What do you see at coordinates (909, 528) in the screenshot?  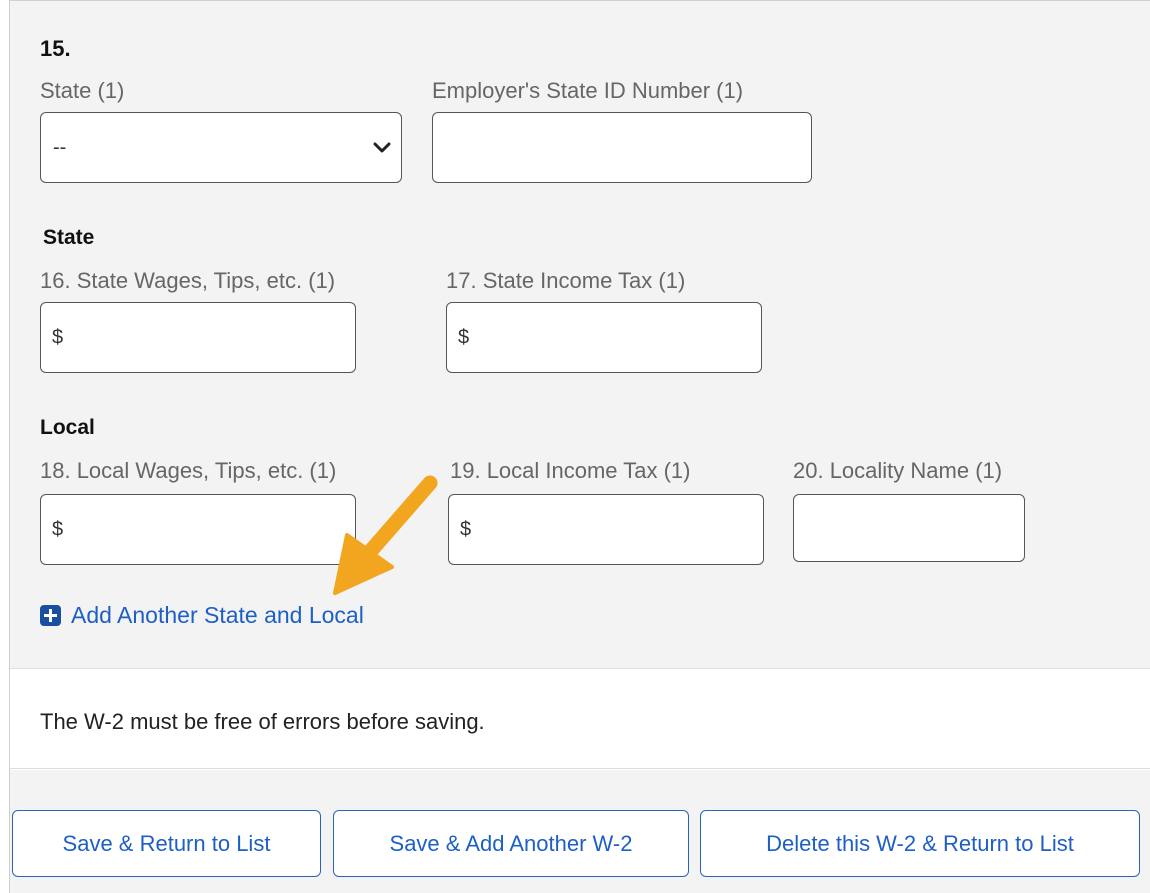 I see `locality-name-input` at bounding box center [909, 528].